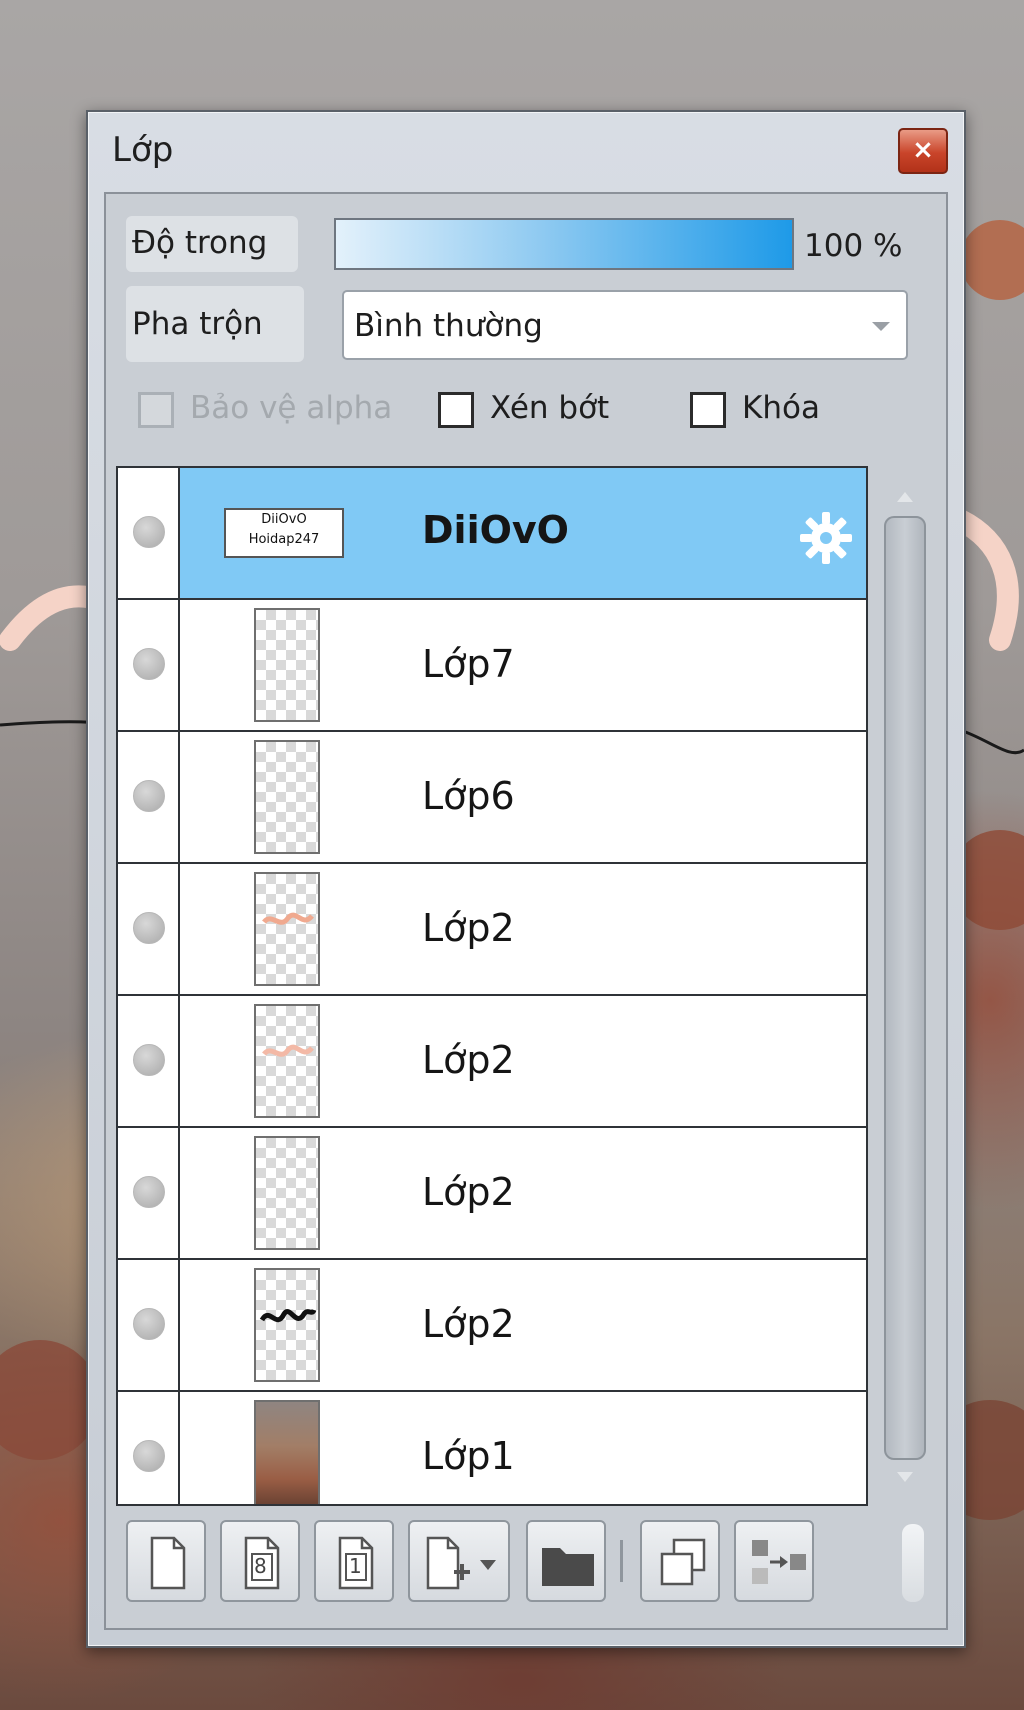 The height and width of the screenshot is (1710, 1024). Describe the element at coordinates (905, 497) in the screenshot. I see `scroll-up-icon` at that location.